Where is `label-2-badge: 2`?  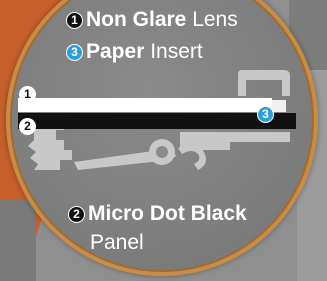
label-2-badge: 2 is located at coordinates (76, 214).